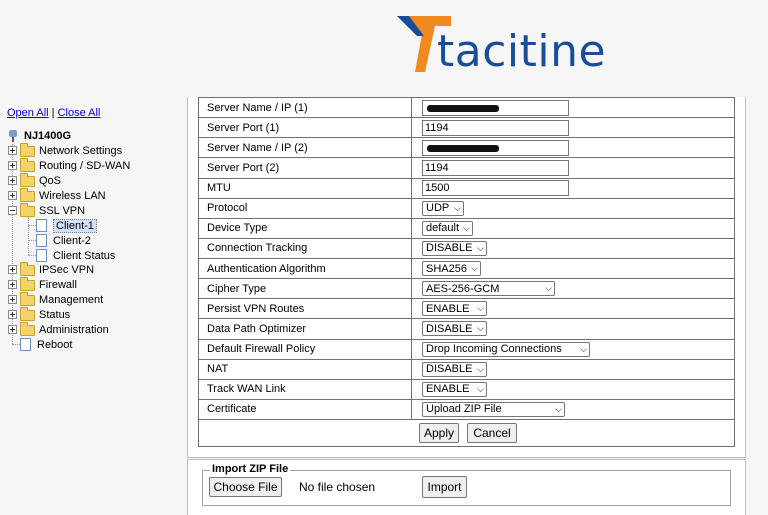 The height and width of the screenshot is (515, 768). I want to click on field-label: Device Type, so click(305, 228).